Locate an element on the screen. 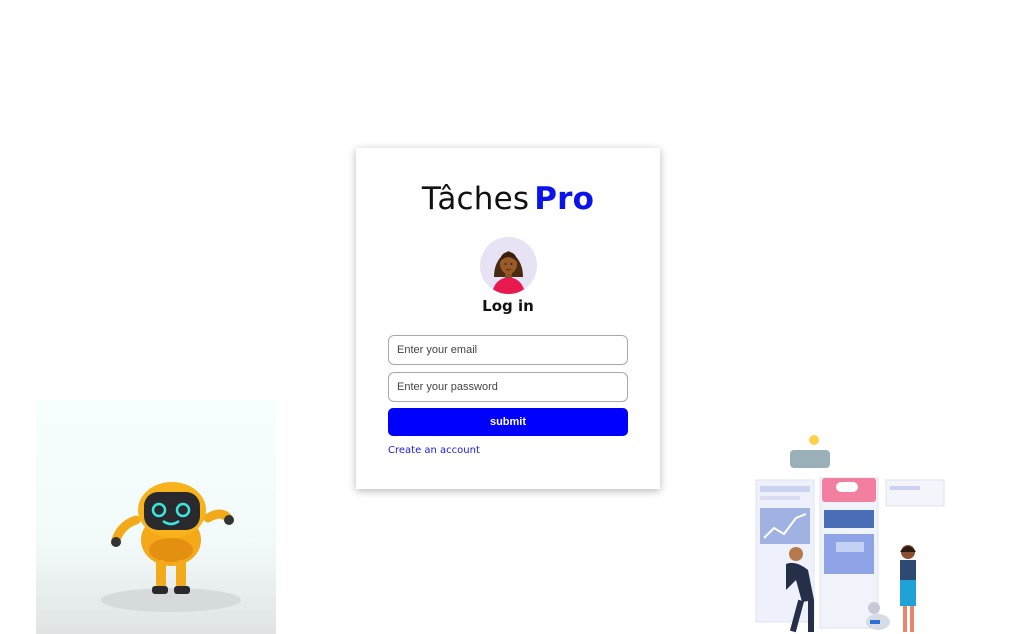 The width and height of the screenshot is (1019, 634). create-account-link: Create an account is located at coordinates (434, 450).